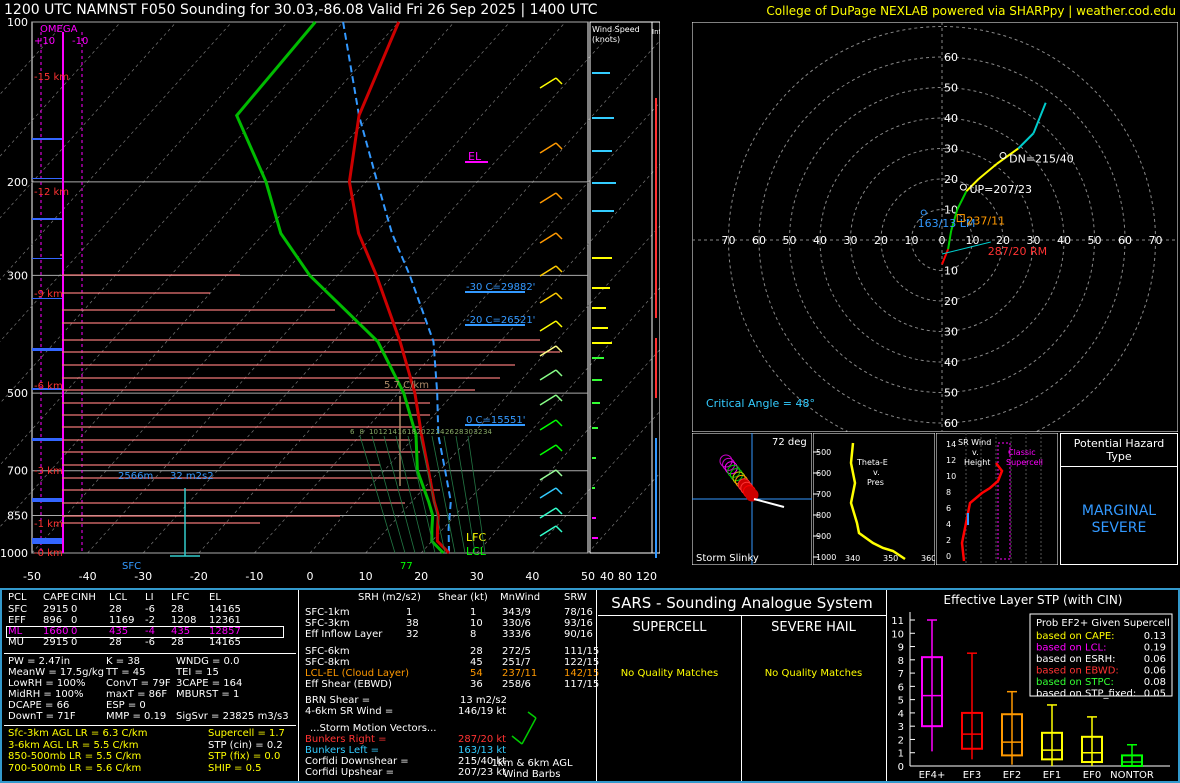 This screenshot has width=1180, height=783. I want to click on stp-y-tick: 8, so click(901, 661).